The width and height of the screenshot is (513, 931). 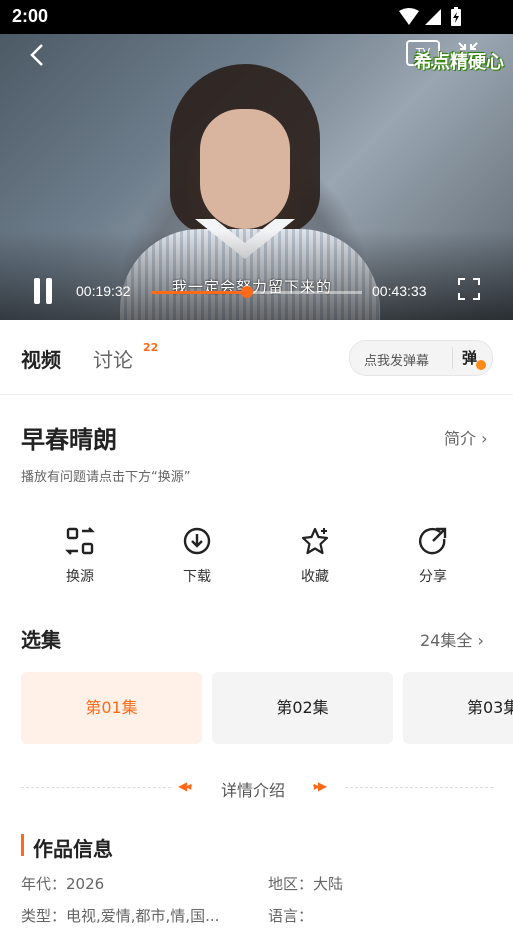 What do you see at coordinates (103, 291) in the screenshot?
I see `current-time: 00:19:32` at bounding box center [103, 291].